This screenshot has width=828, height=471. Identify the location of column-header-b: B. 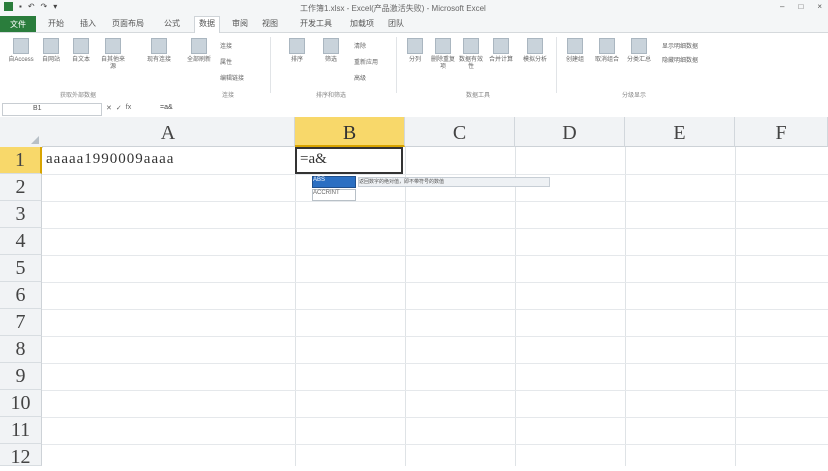
(350, 132).